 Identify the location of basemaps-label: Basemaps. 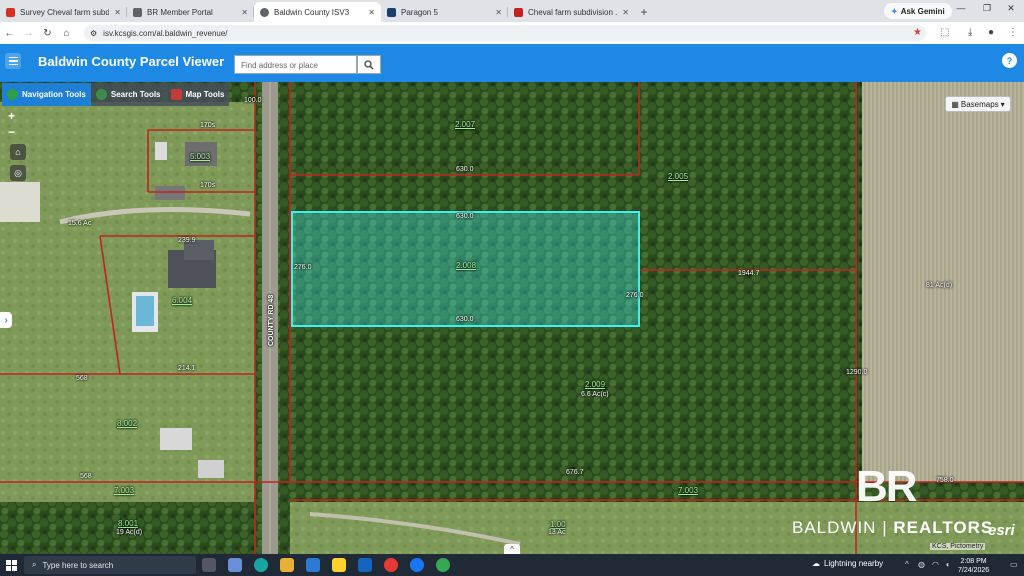
(979, 104).